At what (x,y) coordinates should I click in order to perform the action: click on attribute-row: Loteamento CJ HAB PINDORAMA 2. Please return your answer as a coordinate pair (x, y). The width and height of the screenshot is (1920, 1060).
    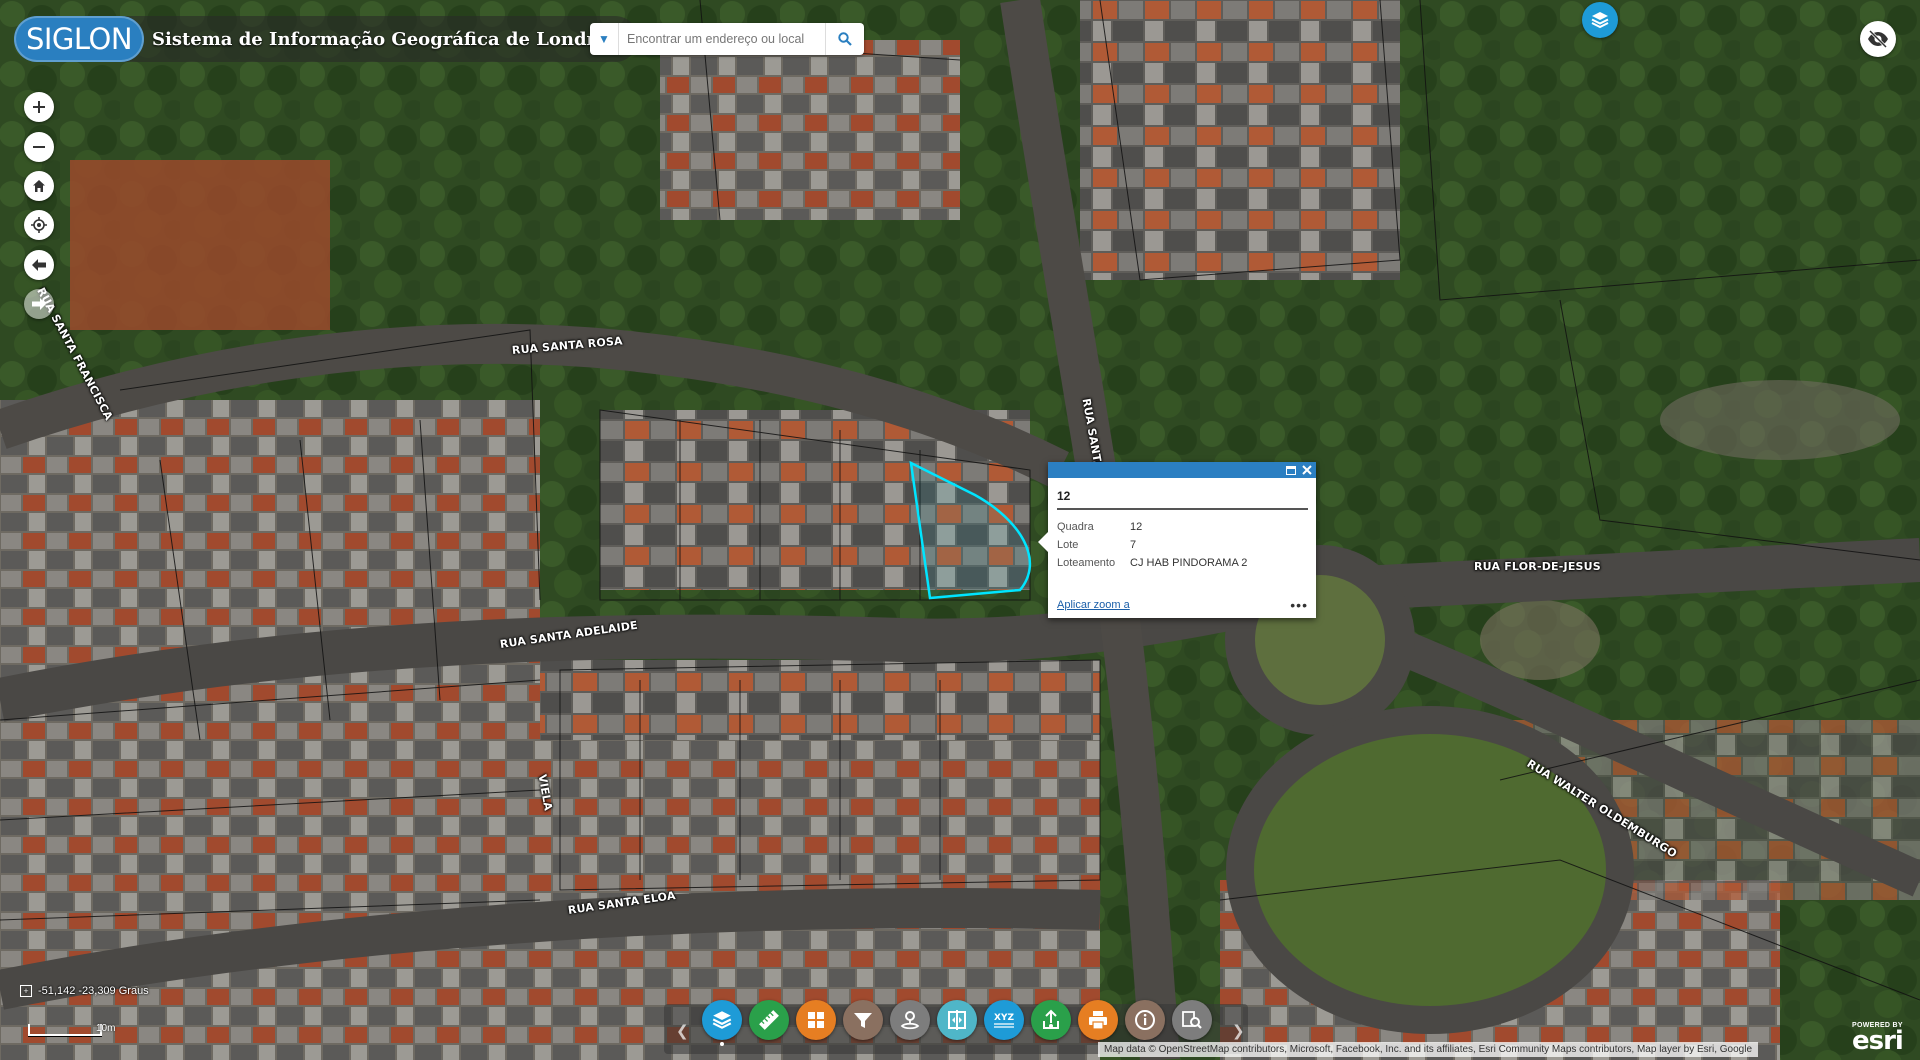
    Looking at the image, I should click on (1152, 563).